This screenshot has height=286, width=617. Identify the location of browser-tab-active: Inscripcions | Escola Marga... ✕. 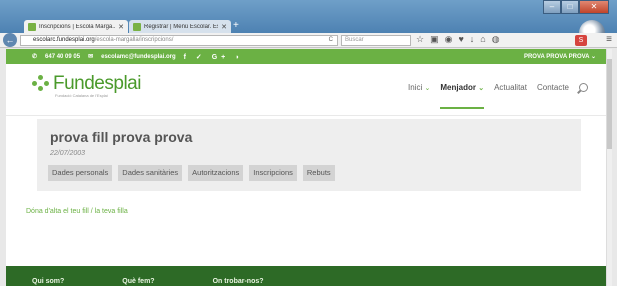
(76, 27).